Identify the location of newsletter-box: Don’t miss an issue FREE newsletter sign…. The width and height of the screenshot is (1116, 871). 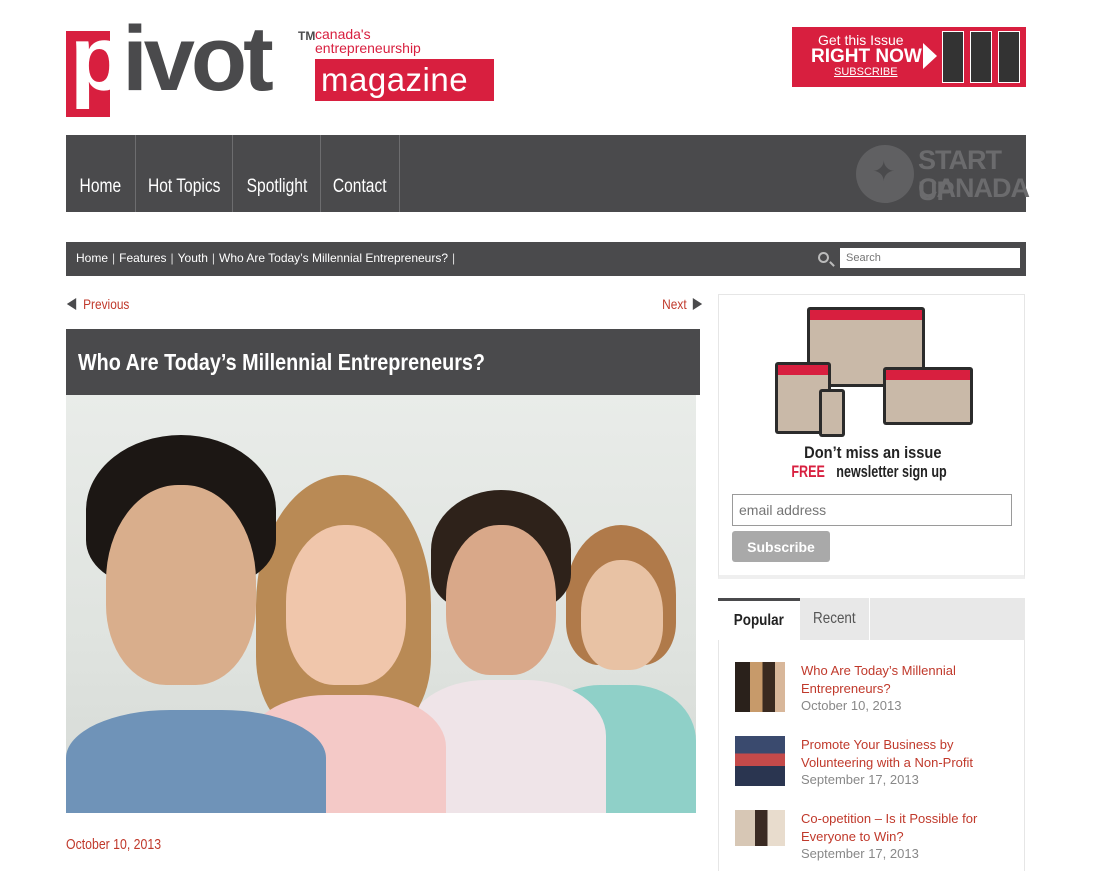
(871, 436).